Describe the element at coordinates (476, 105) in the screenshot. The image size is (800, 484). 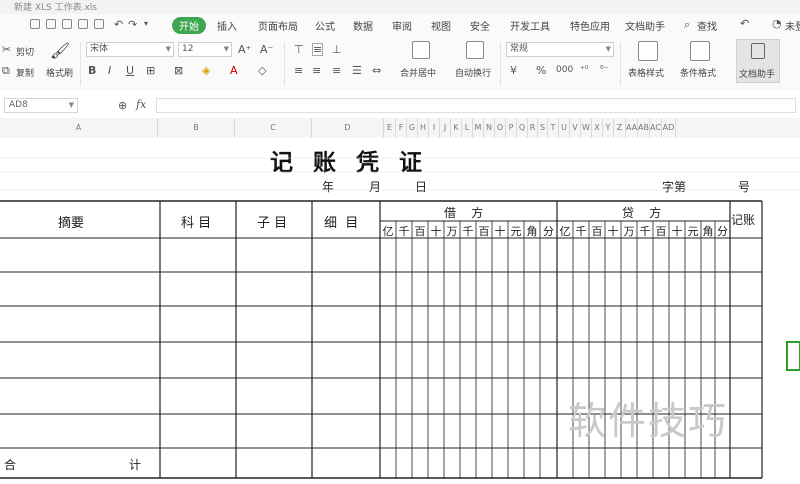
I see `formula-input` at that location.